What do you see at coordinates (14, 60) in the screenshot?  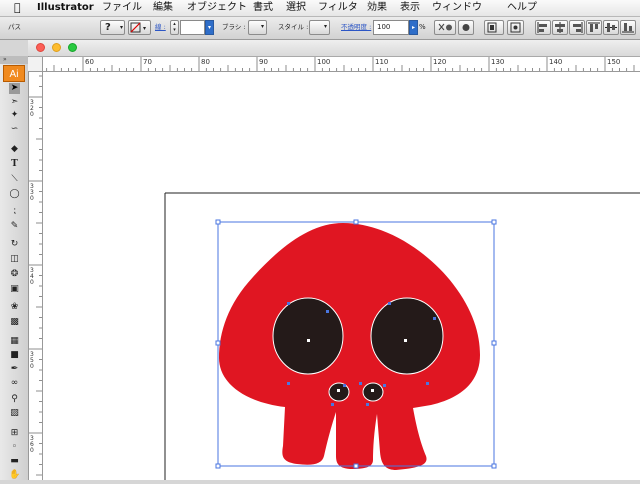 I see `tools-panel-header: »` at bounding box center [14, 60].